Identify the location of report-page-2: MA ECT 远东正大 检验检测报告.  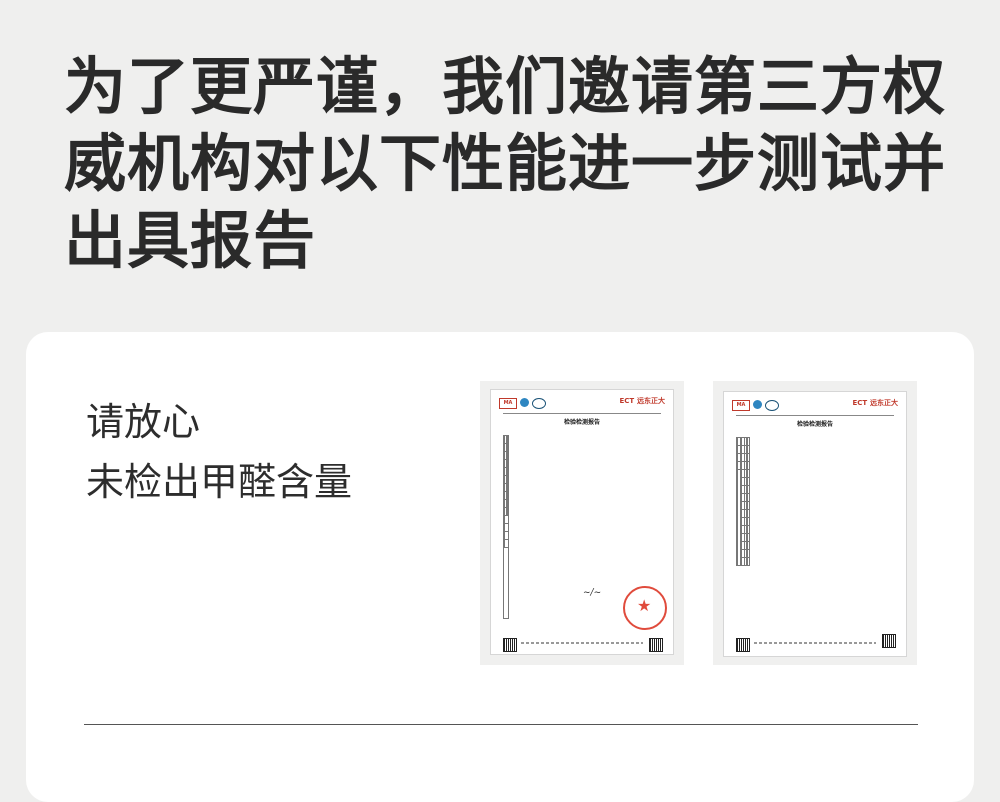
(815, 524).